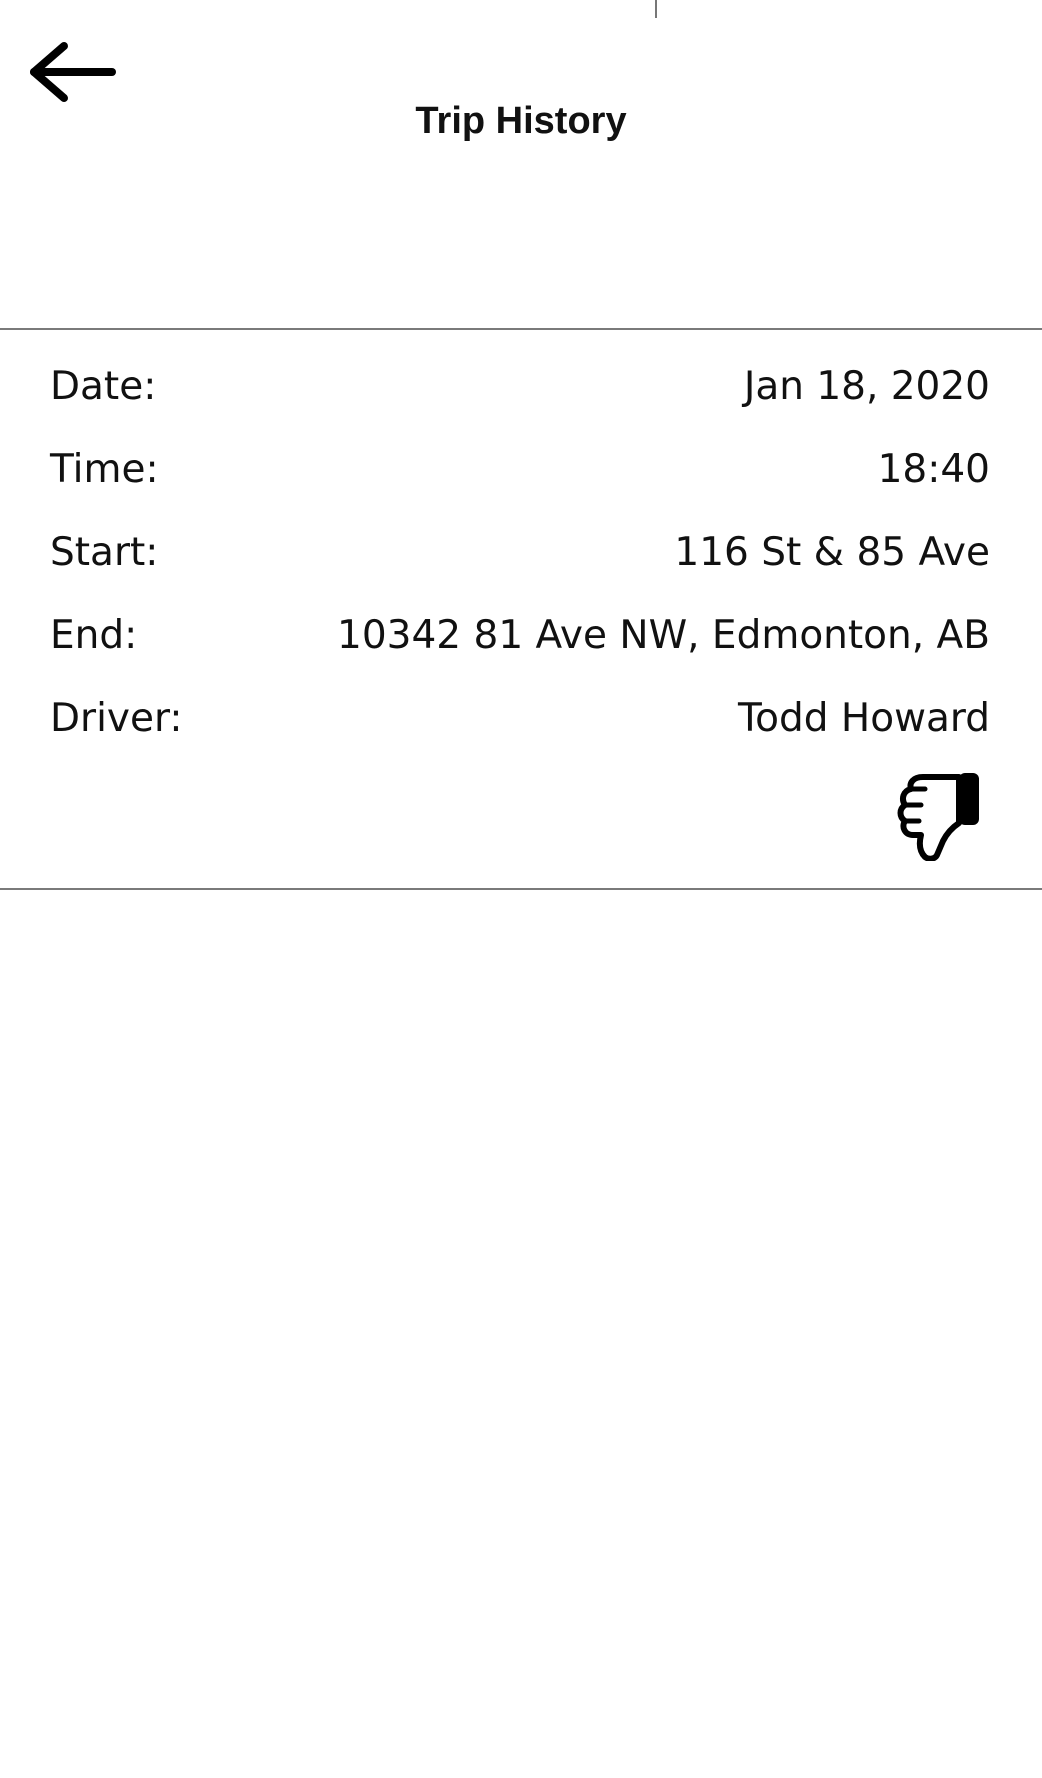 The height and width of the screenshot is (1778, 1042). Describe the element at coordinates (520, 552) in the screenshot. I see `trip-start-row: Start: 116 St & 85 Ave` at that location.